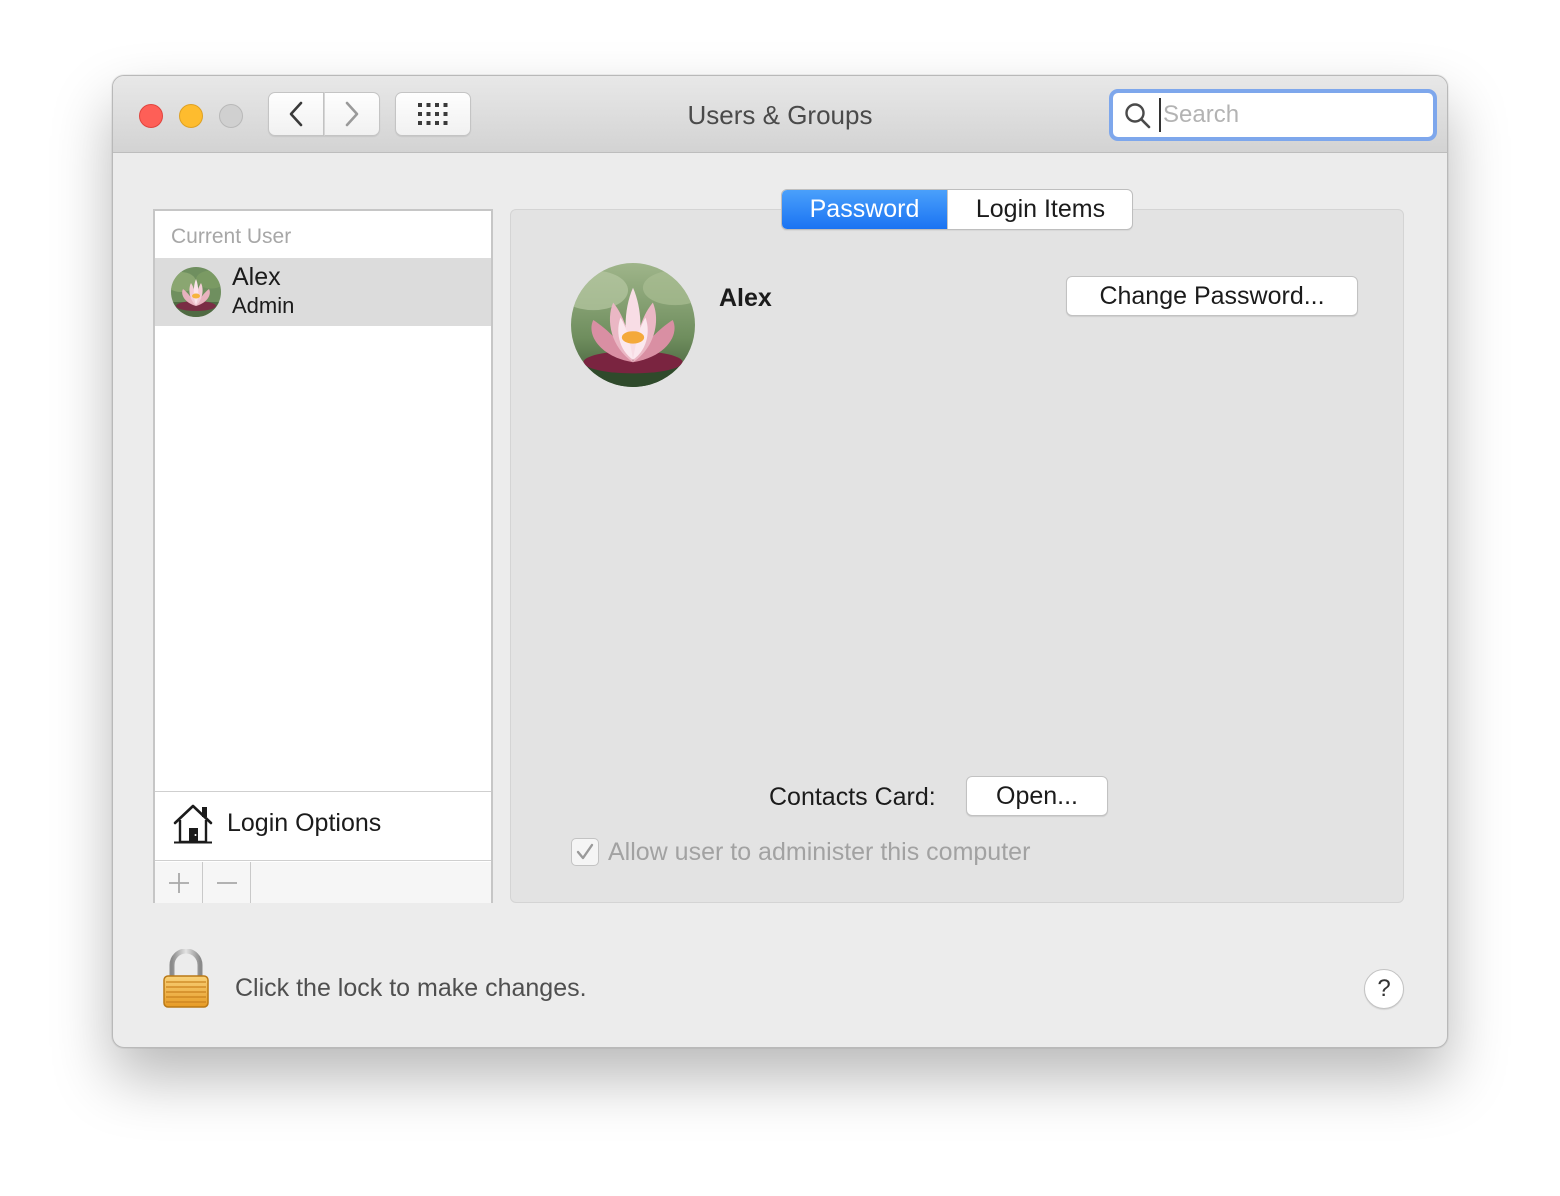  I want to click on current-user-header: Current User, so click(231, 236).